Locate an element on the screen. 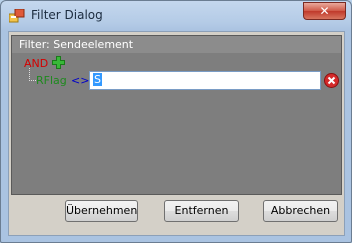  remove-button: Entfernen is located at coordinates (201, 211).